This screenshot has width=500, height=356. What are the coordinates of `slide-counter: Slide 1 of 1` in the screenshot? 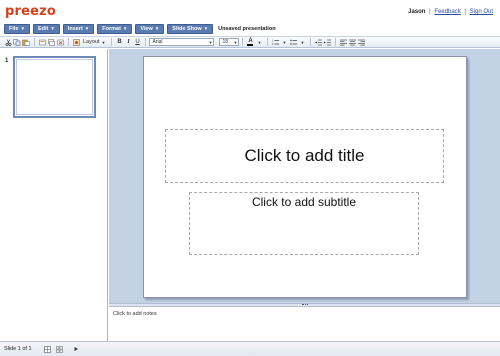 It's located at (18, 349).